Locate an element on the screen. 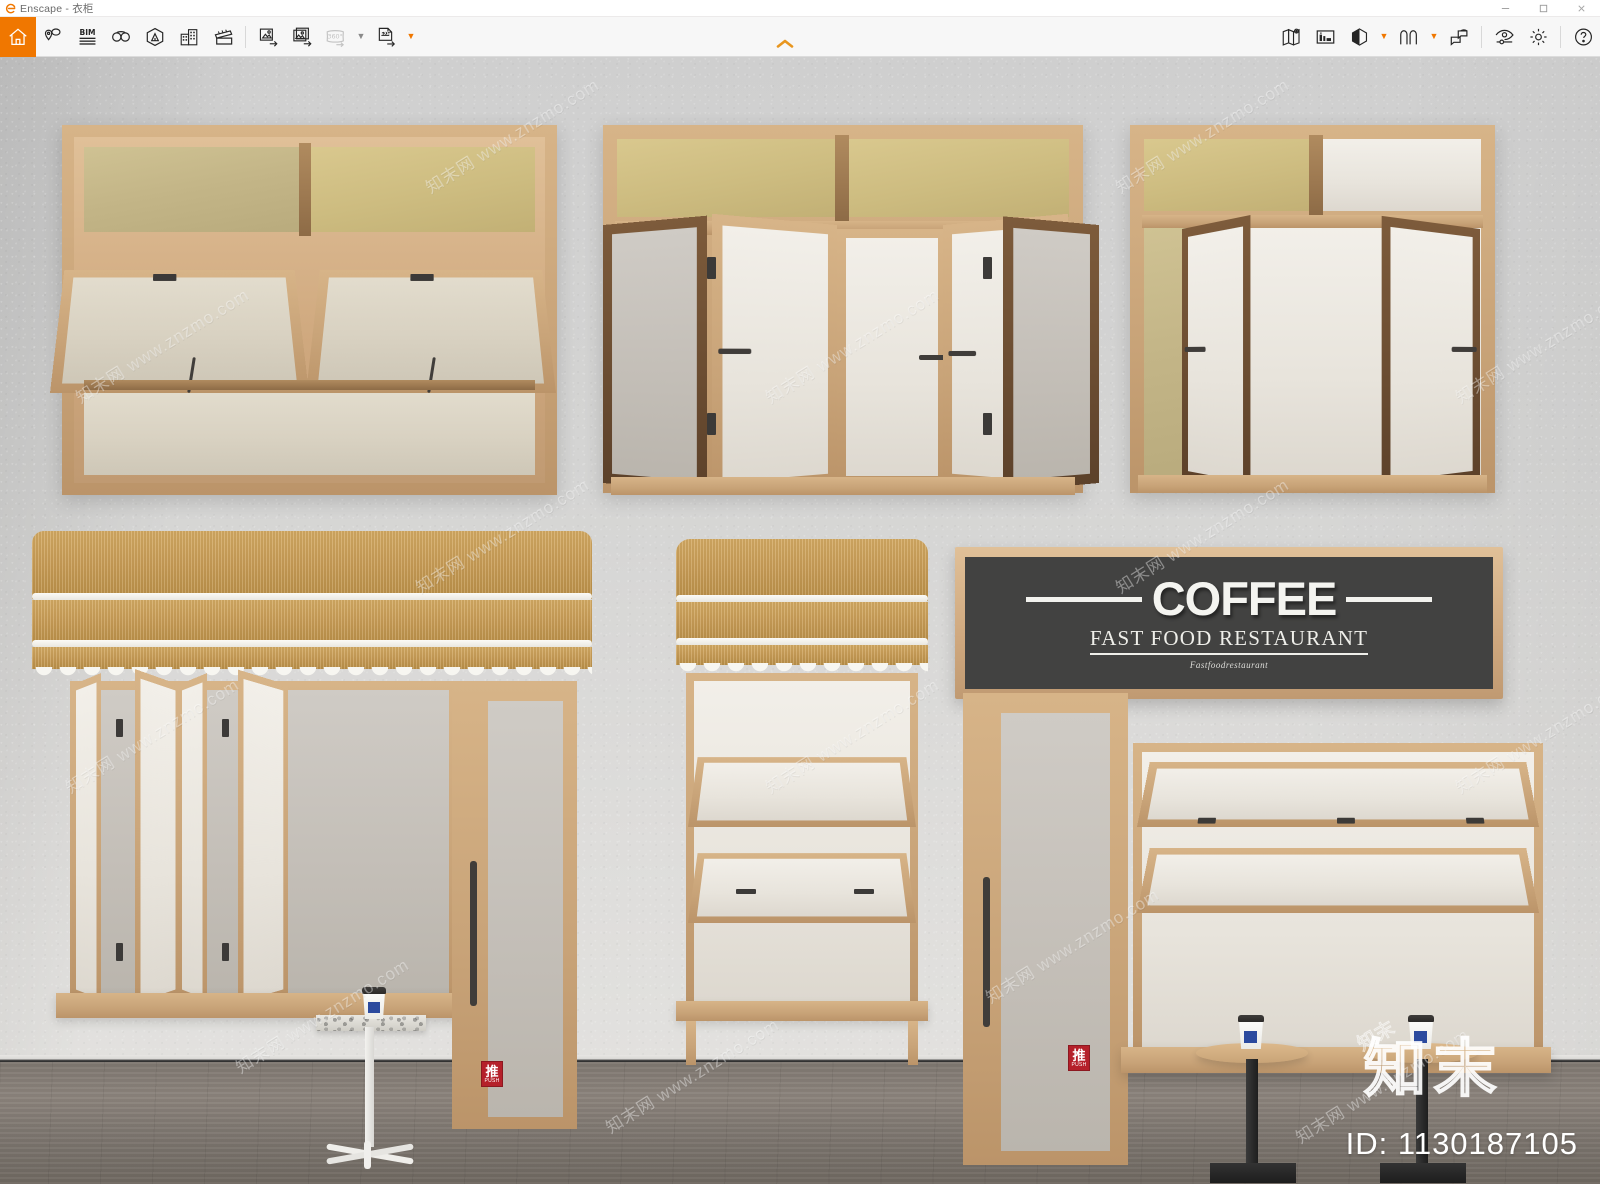 The width and height of the screenshot is (1600, 1184). help-icon is located at coordinates (1583, 37).